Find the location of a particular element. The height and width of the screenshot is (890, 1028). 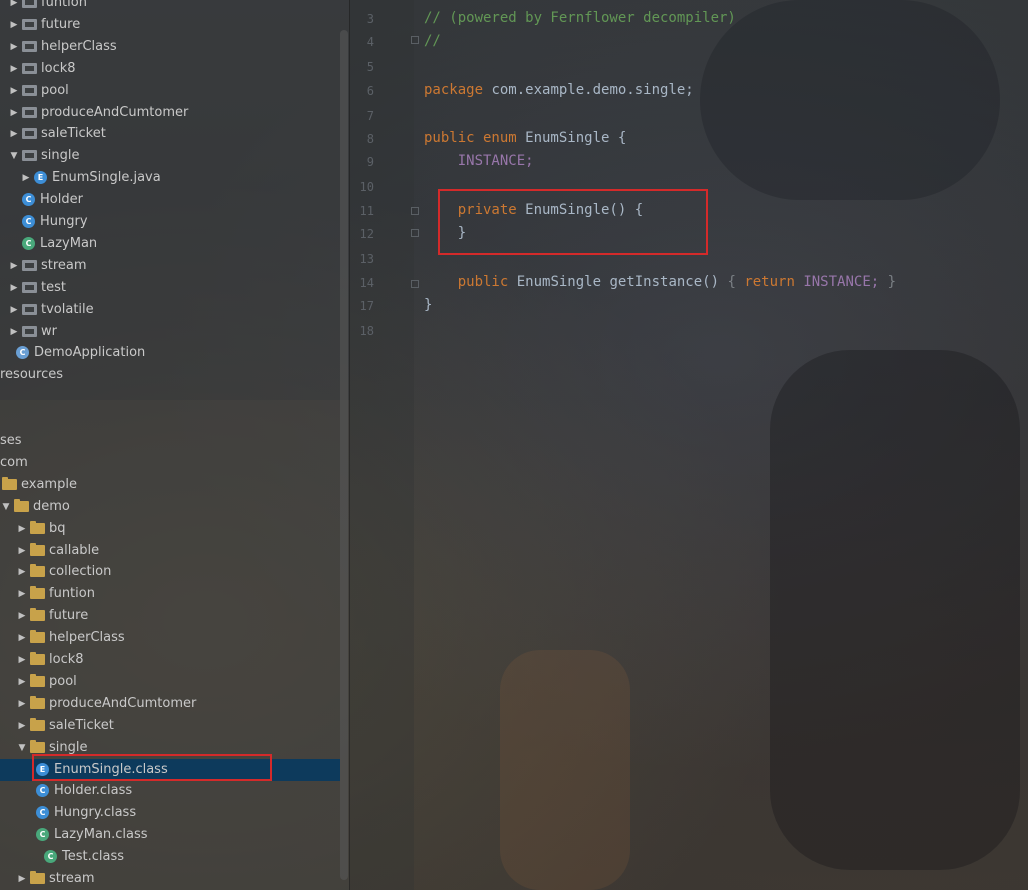

tree-item: ▼ single is located at coordinates (170, 156).